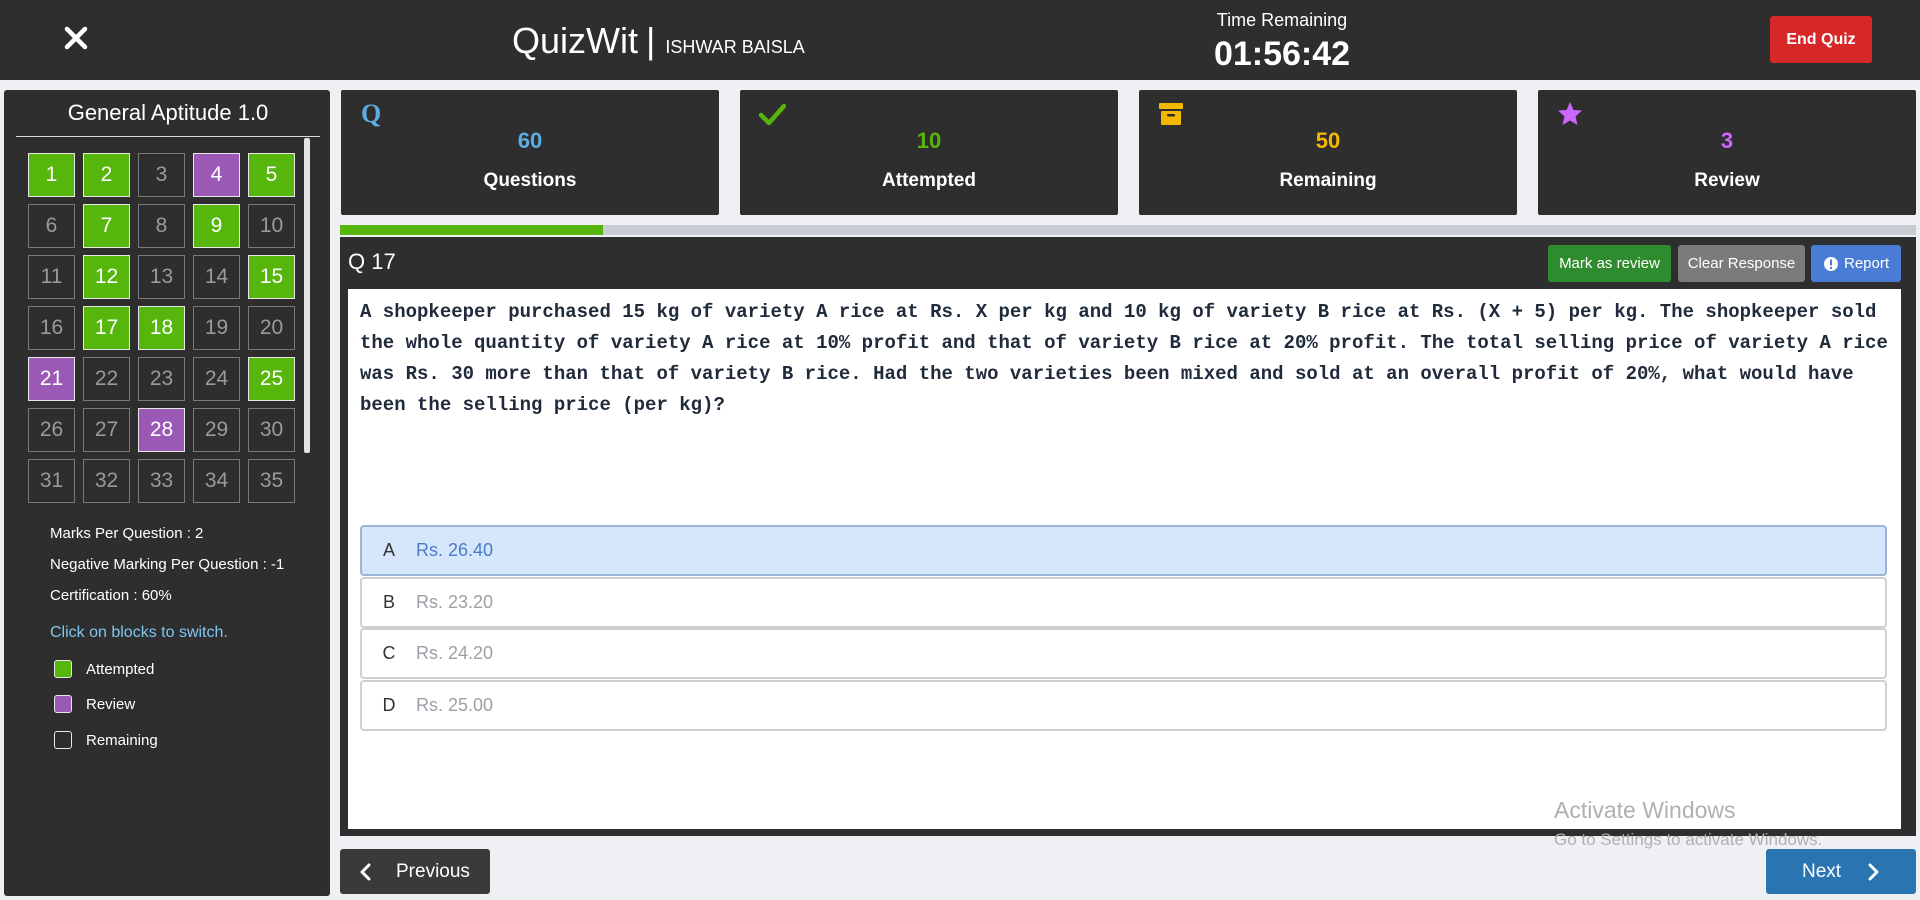  What do you see at coordinates (1727, 180) in the screenshot?
I see `review-label: Review` at bounding box center [1727, 180].